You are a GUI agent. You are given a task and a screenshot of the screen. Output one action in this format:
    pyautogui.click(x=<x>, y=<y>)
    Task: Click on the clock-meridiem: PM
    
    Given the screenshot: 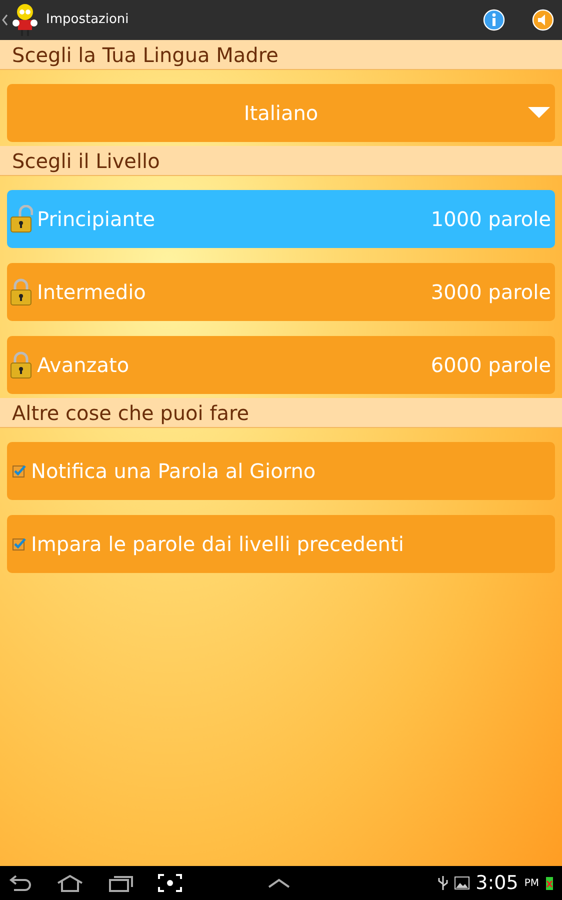 What is the action you would take?
    pyautogui.click(x=531, y=884)
    